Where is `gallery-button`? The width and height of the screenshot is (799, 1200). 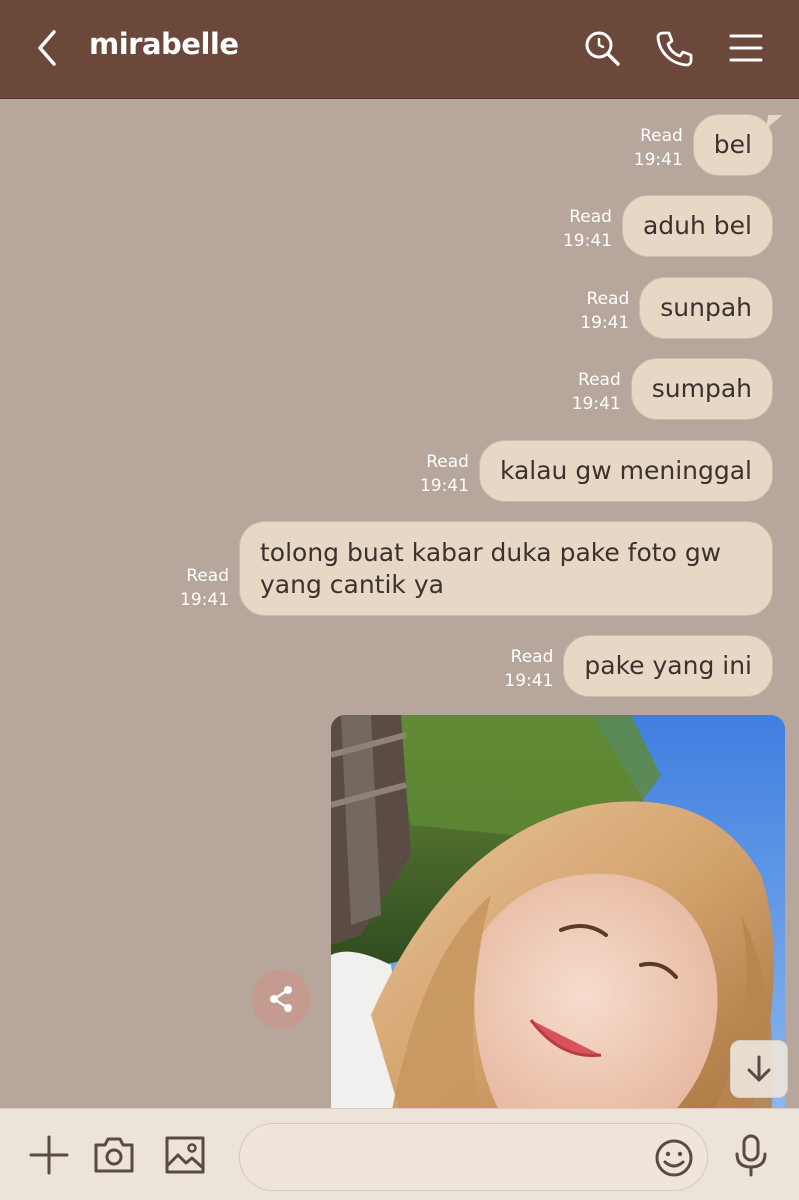
gallery-button is located at coordinates (185, 1155).